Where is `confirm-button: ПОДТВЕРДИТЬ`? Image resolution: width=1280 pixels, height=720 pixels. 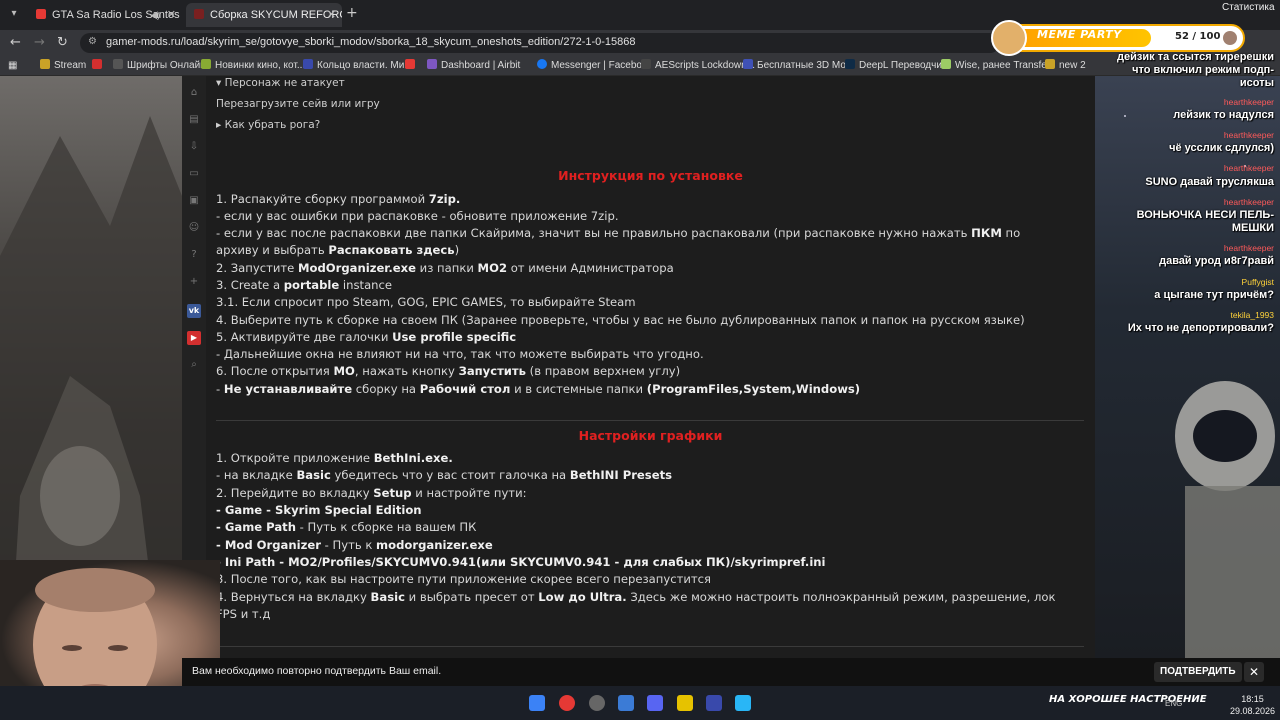
confirm-button: ПОДТВЕРДИТЬ is located at coordinates (1198, 672).